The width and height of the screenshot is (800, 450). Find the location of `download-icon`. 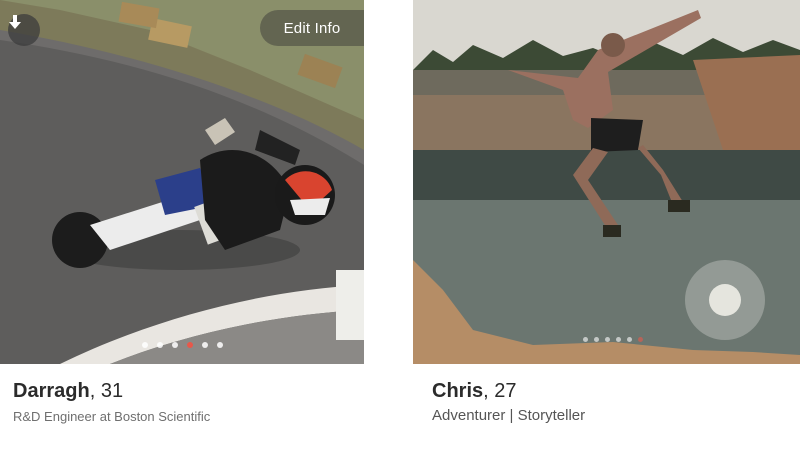

download-icon is located at coordinates (15, 22).